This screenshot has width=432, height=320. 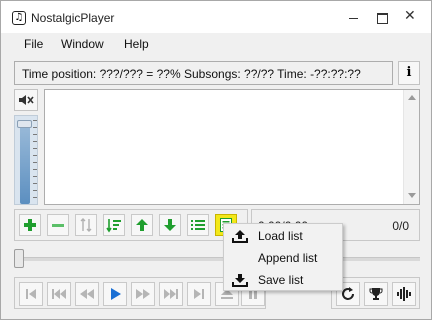 I want to click on mute-button, so click(x=26, y=100).